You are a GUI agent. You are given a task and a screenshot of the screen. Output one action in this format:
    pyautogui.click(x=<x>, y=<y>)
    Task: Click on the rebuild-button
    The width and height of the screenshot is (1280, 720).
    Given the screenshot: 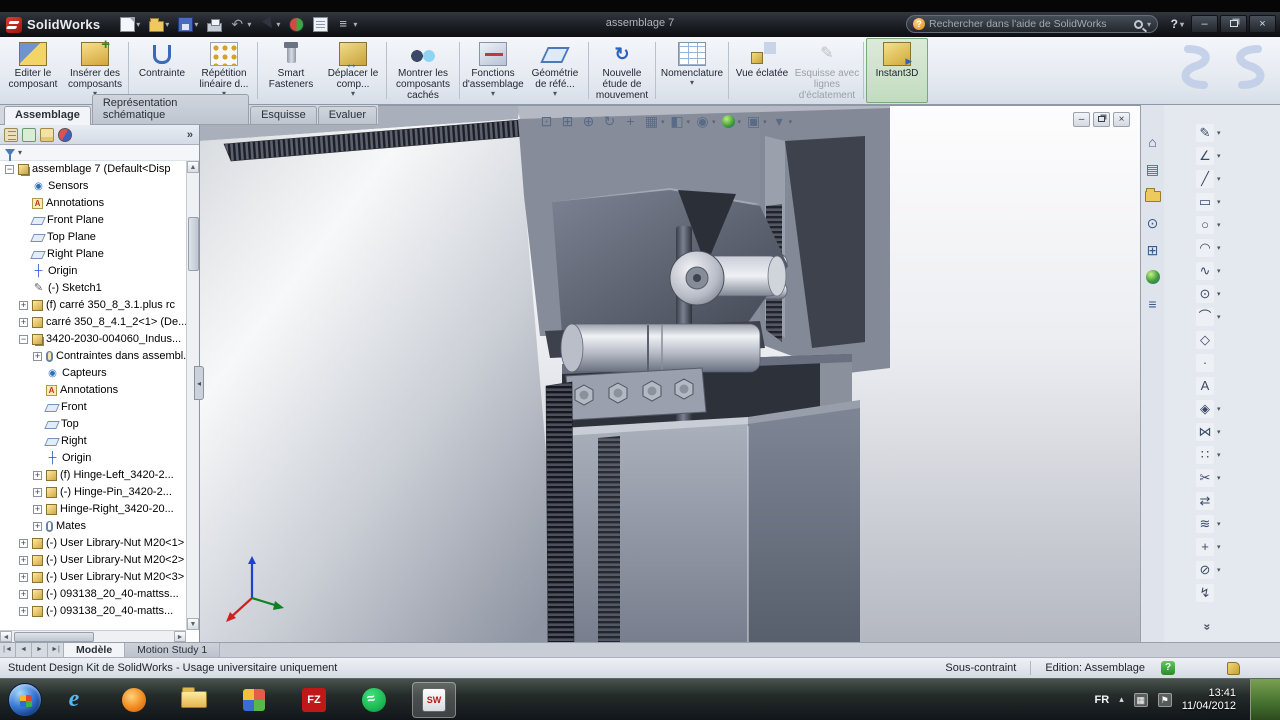 What is the action you would take?
    pyautogui.click(x=296, y=24)
    